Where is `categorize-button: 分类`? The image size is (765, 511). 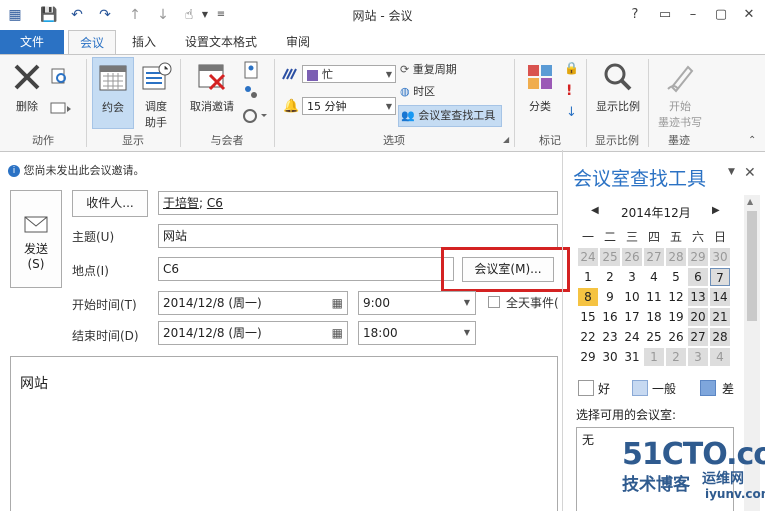 categorize-button: 分类 is located at coordinates (540, 87).